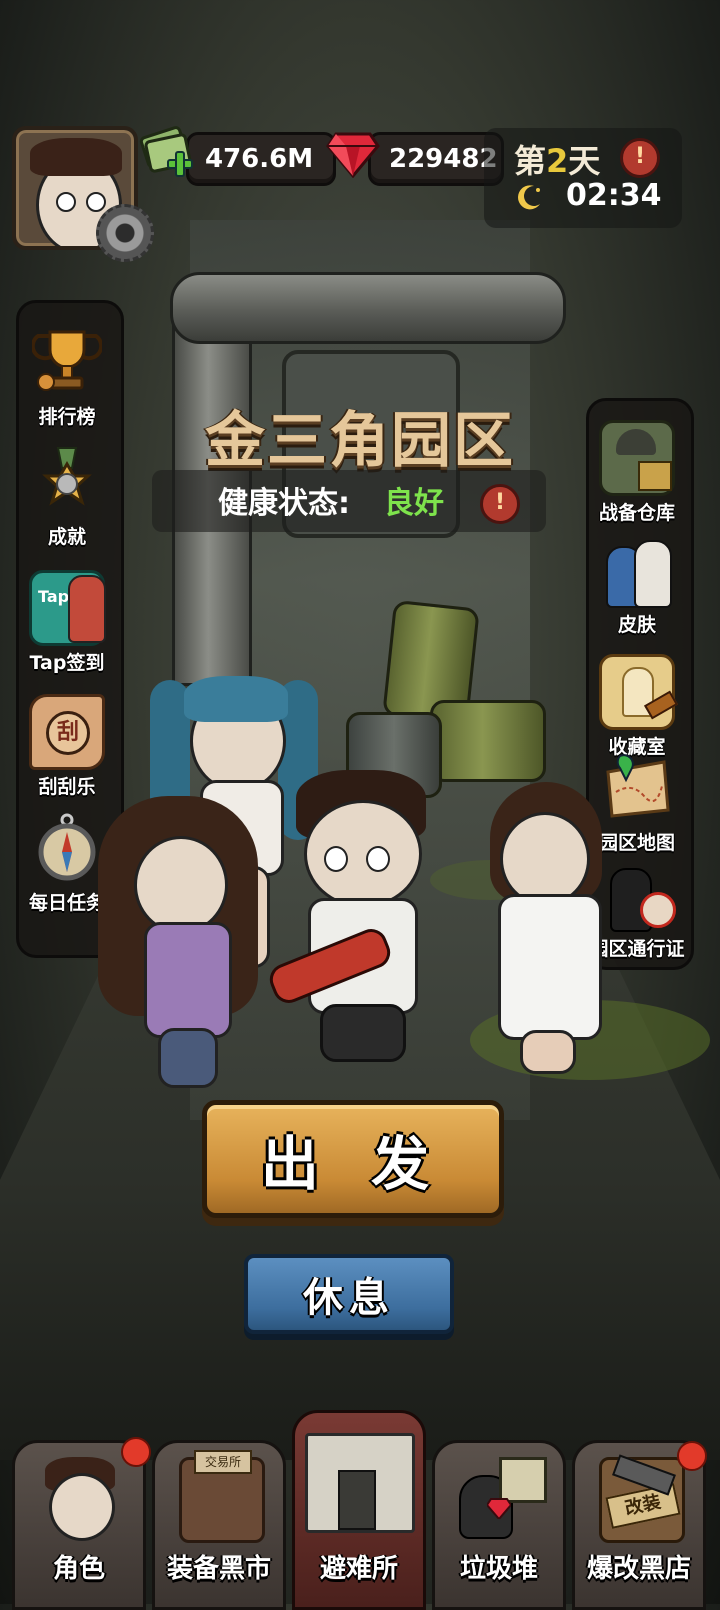 The width and height of the screenshot is (720, 1610). Describe the element at coordinates (358, 1569) in the screenshot. I see `nav-shelter-label: 避难所` at that location.